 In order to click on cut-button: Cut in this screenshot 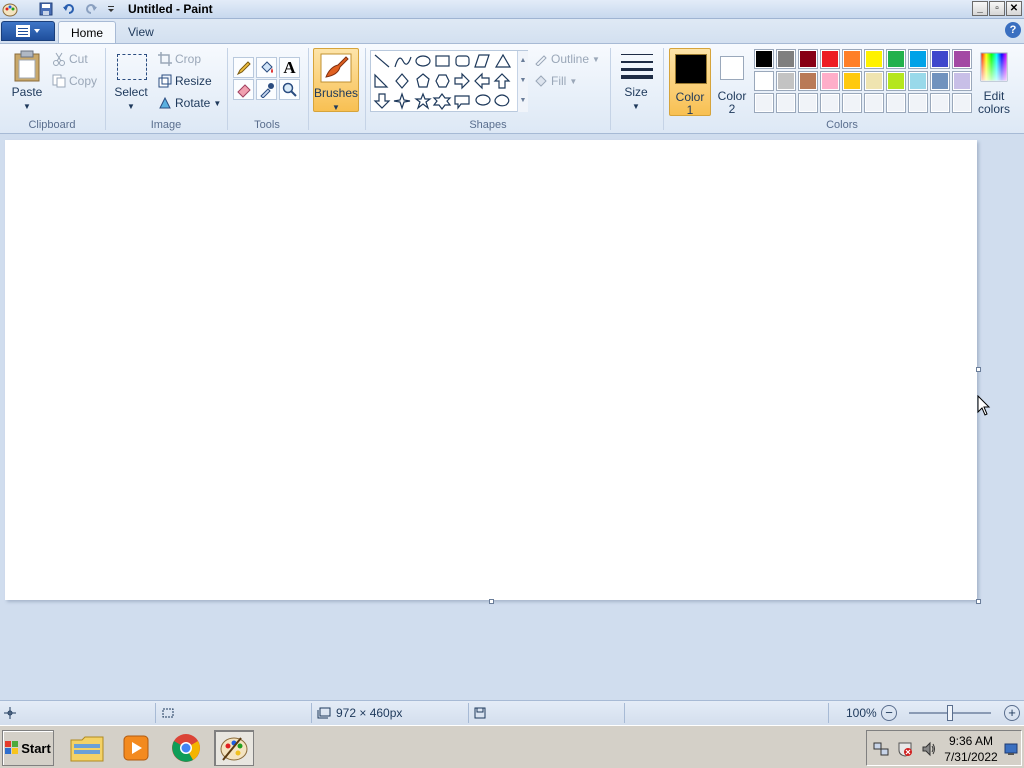, I will do `click(70, 59)`.